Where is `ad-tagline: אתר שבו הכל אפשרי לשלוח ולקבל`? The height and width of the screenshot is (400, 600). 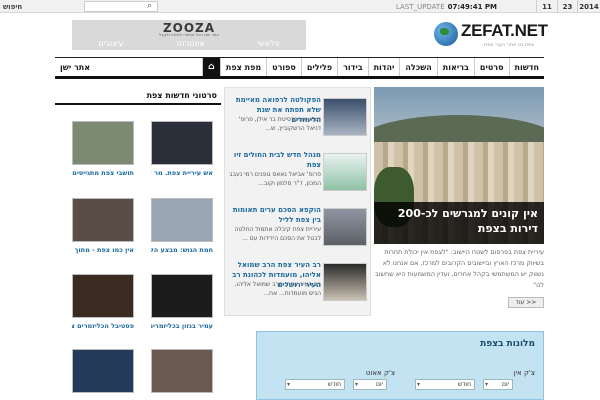
ad-tagline: אתר שבו הכל אפשרי לשלוח ולקבל is located at coordinates (189, 34).